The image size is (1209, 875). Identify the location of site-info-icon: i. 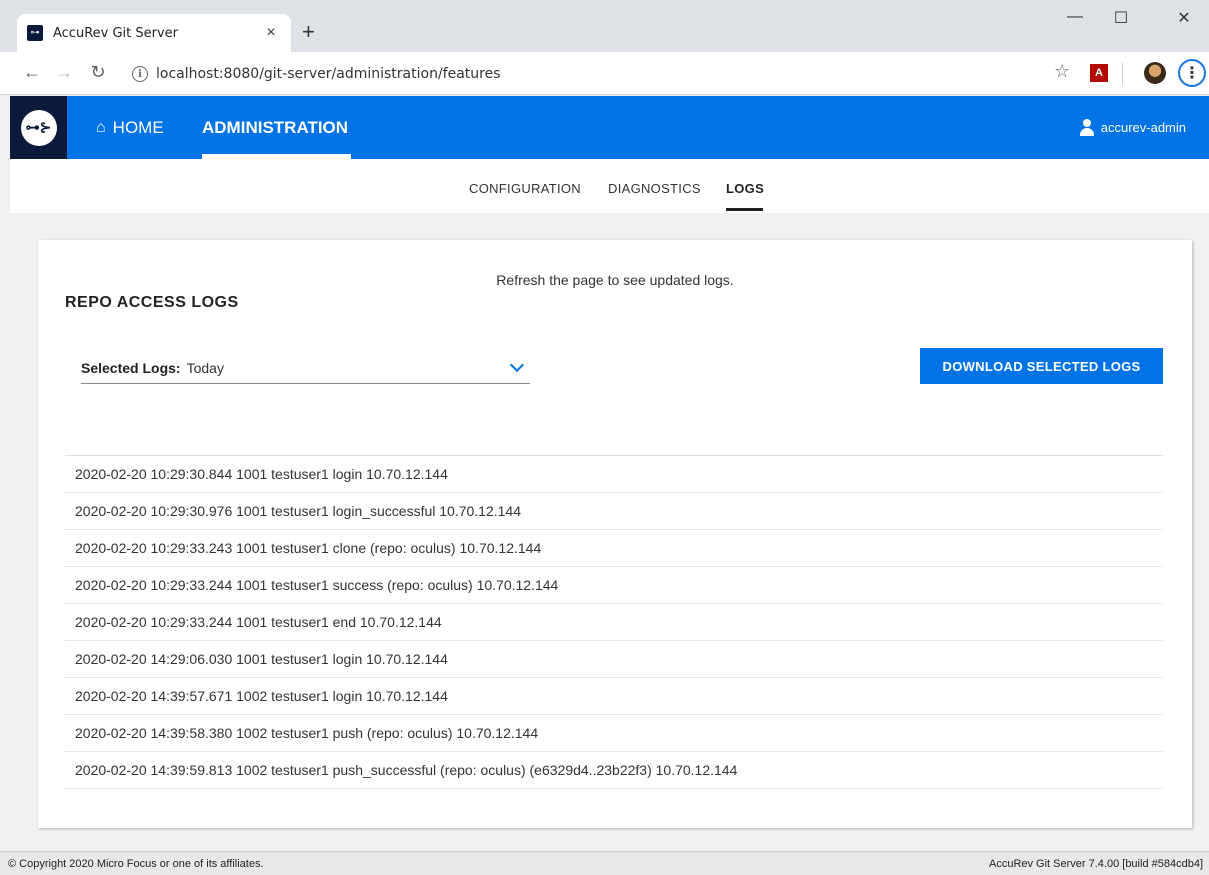
(140, 74).